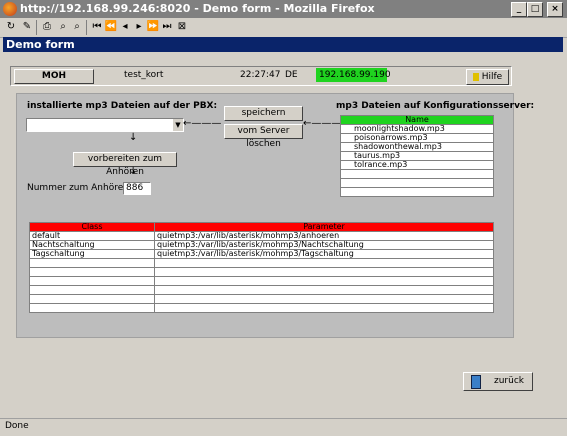  What do you see at coordinates (492, 77) in the screenshot?
I see `help-label: Hilfe` at bounding box center [492, 77].